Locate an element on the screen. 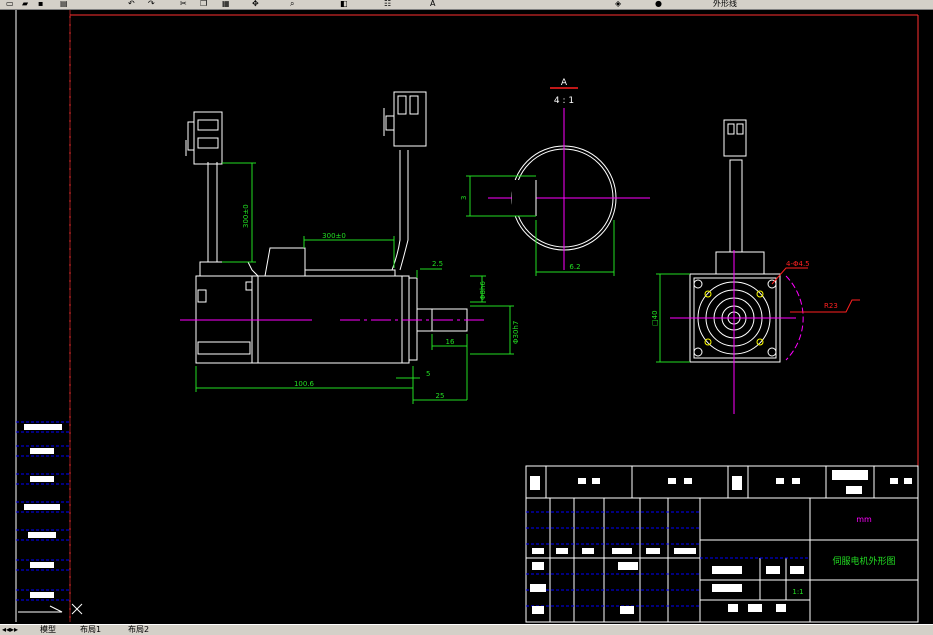 This screenshot has height=635, width=933. dim-mounting-holes: 4-Φ4.5 is located at coordinates (798, 264).